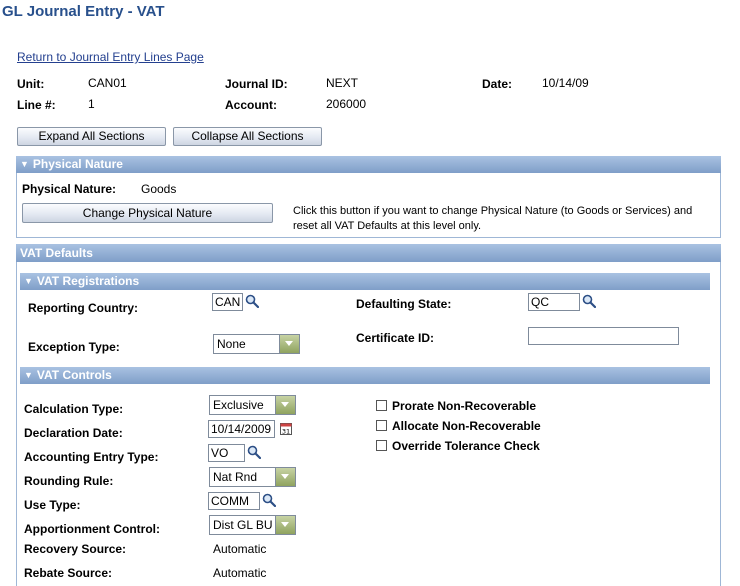 The width and height of the screenshot is (740, 586). What do you see at coordinates (91, 104) in the screenshot?
I see `line-value: 1` at bounding box center [91, 104].